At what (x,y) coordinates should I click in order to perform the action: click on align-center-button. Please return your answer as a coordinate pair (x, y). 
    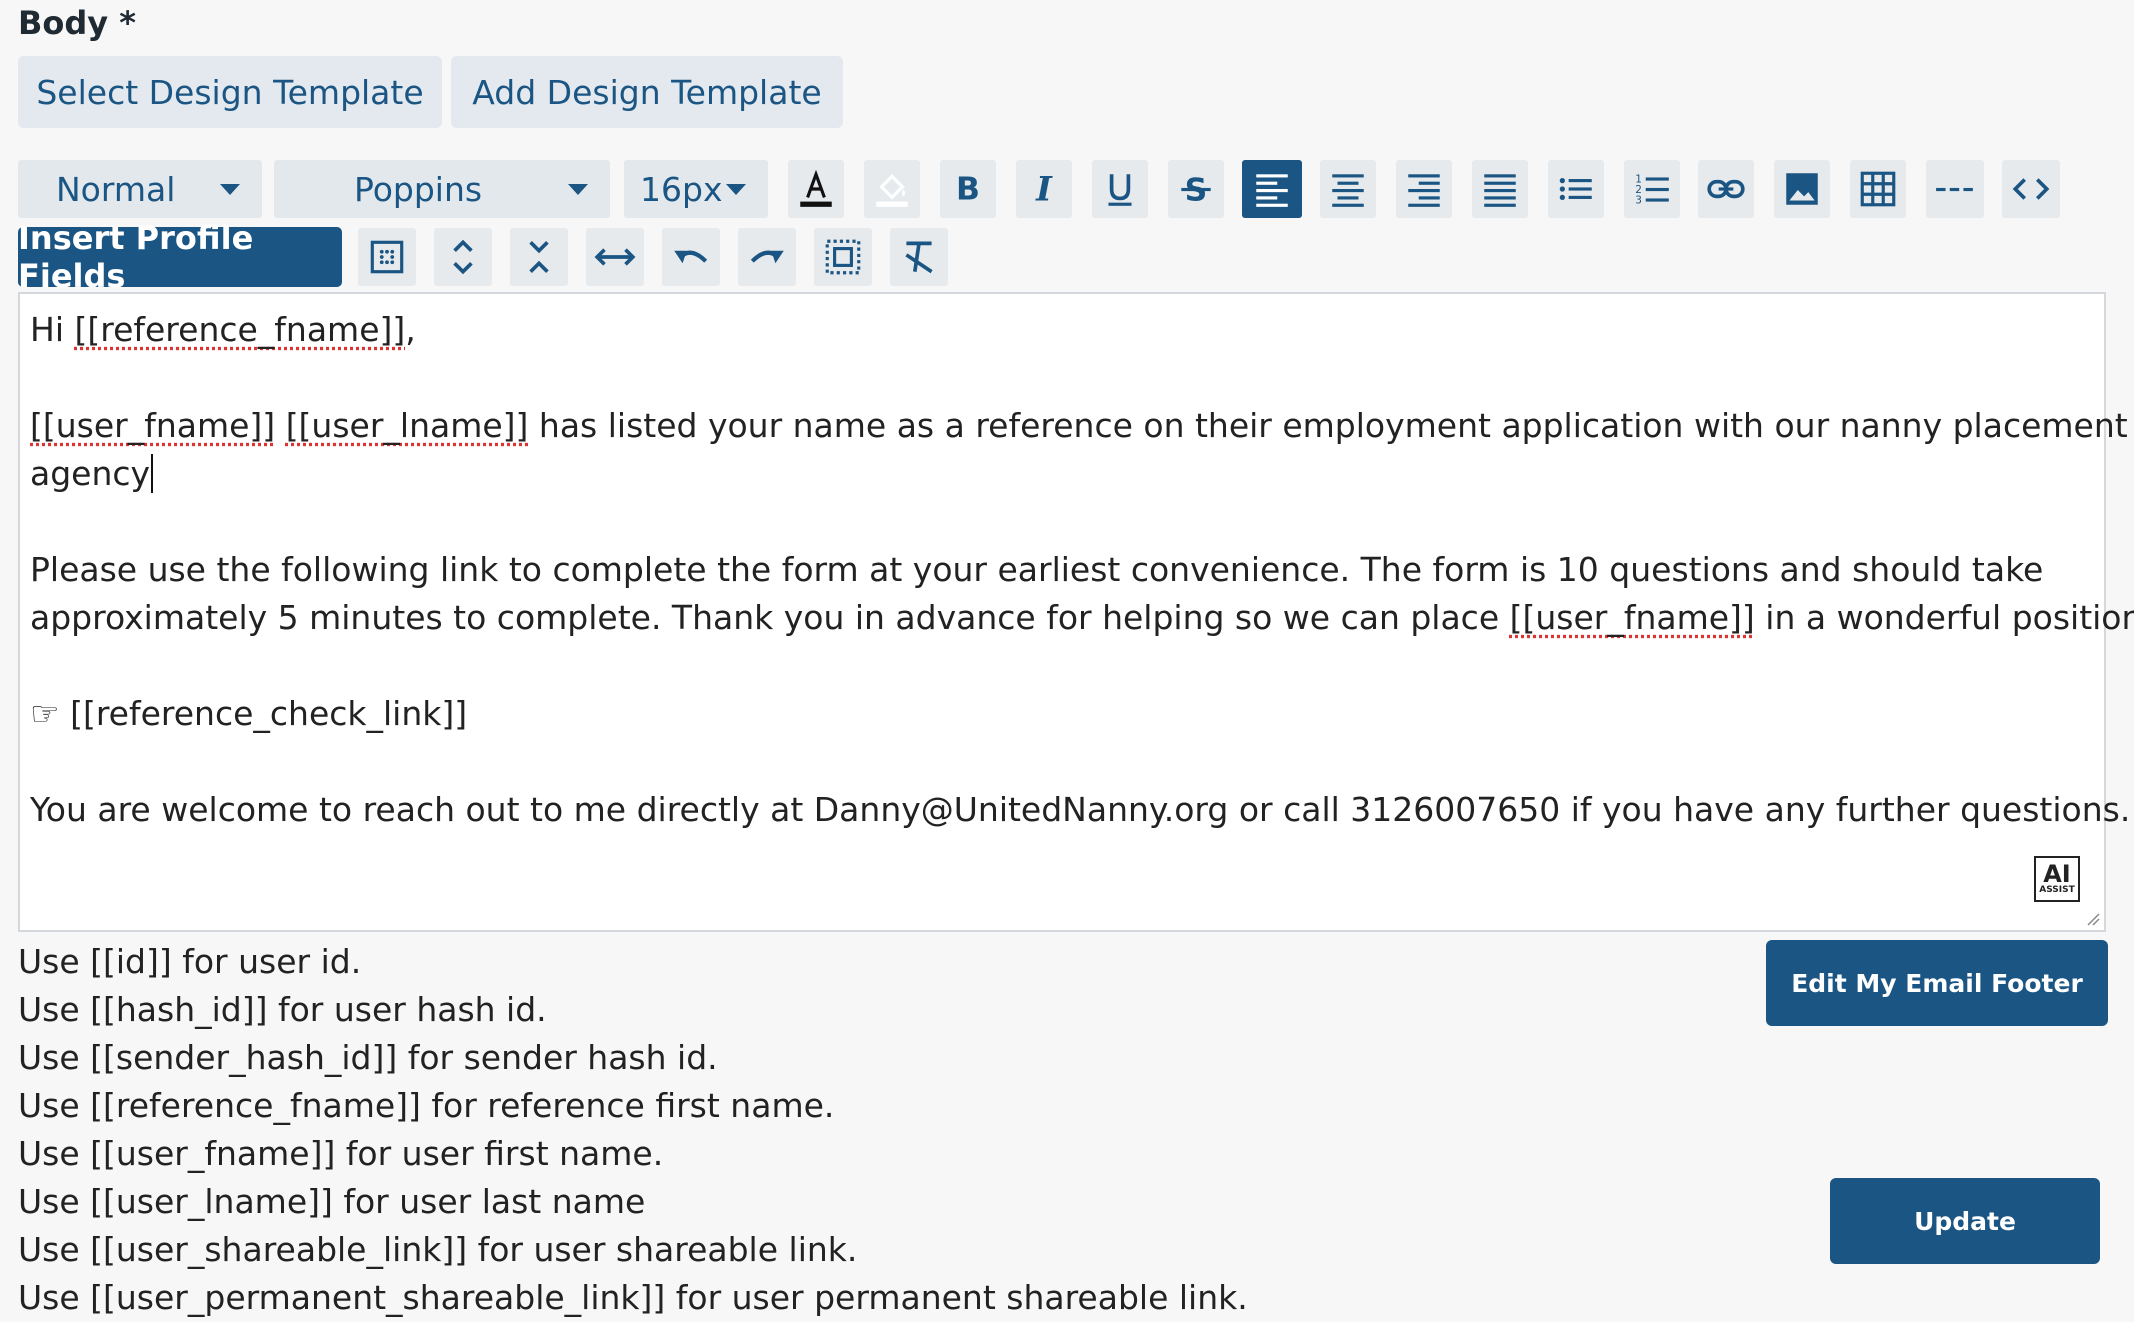
    Looking at the image, I should click on (1348, 189).